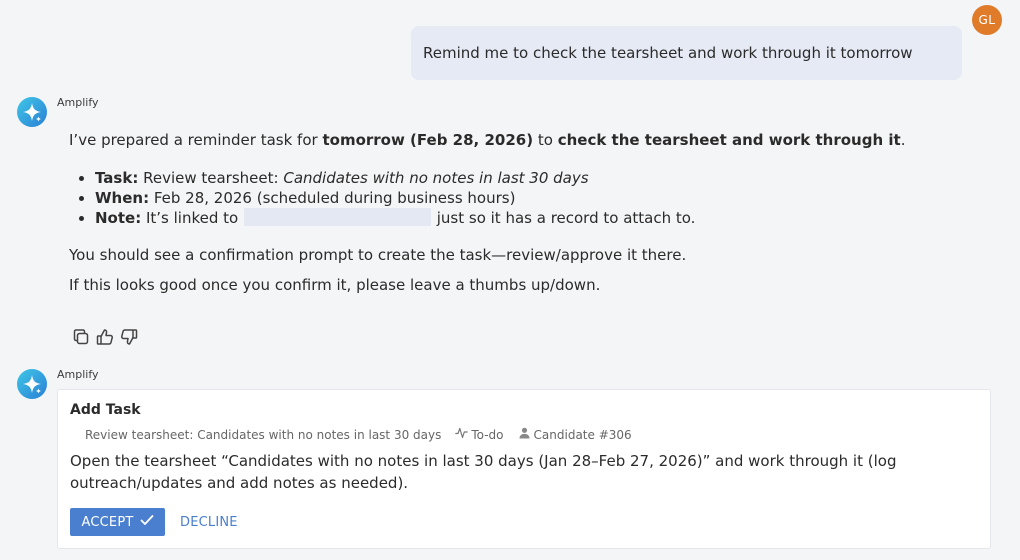  What do you see at coordinates (436, 178) in the screenshot?
I see `task-tearsheet-name: Candidates with no notes in last 30 days` at bounding box center [436, 178].